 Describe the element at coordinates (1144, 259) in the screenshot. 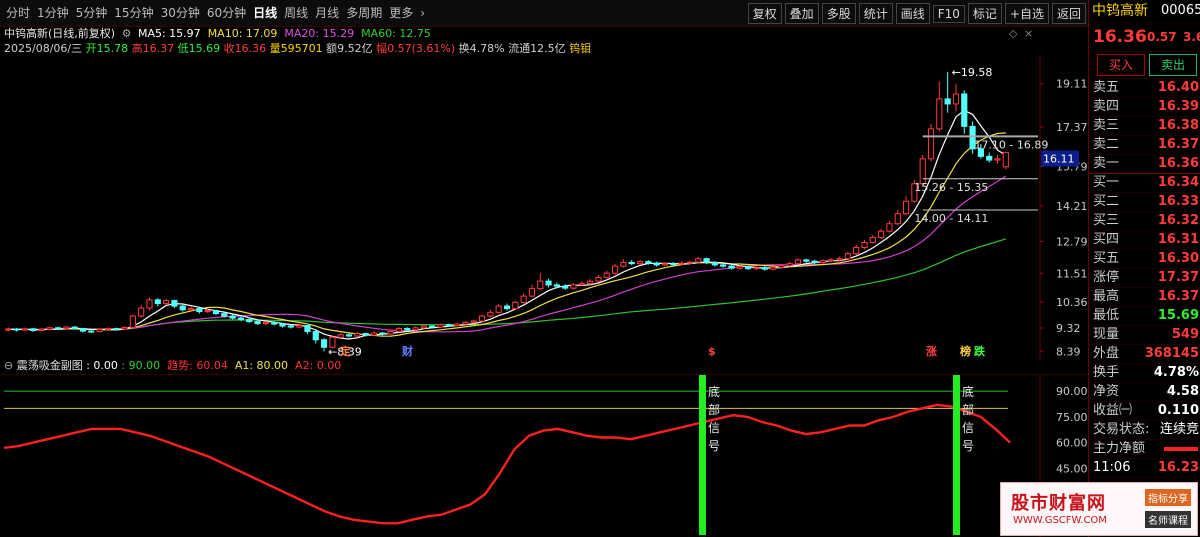

I see `book-row: 买五 16.30` at that location.